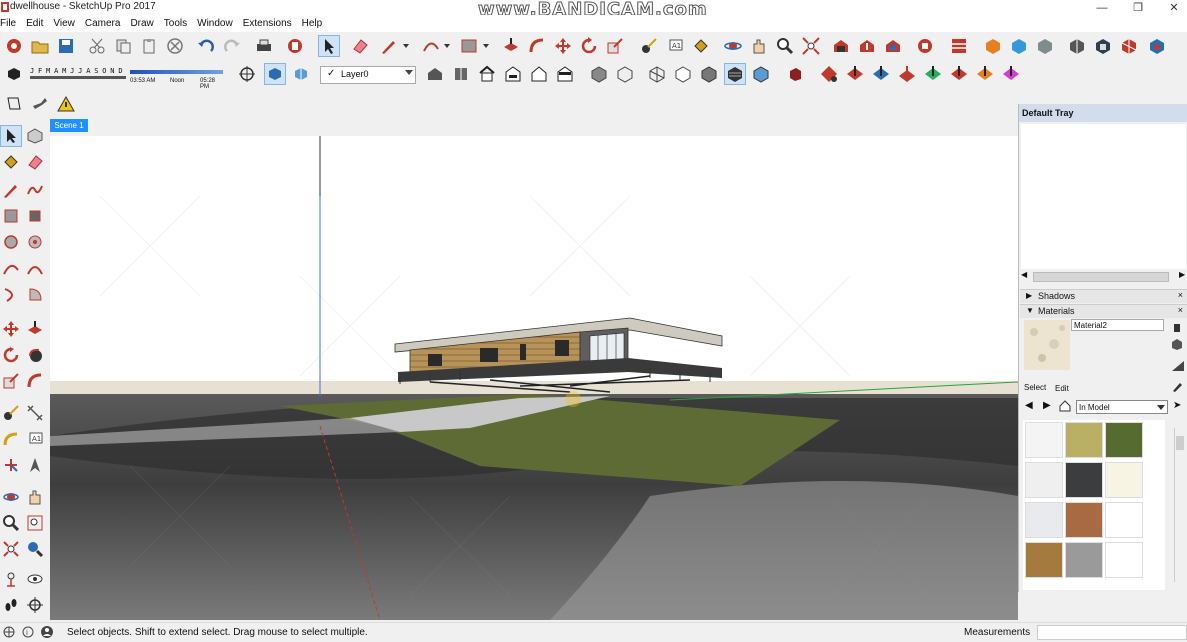 The image size is (1187, 642). What do you see at coordinates (35, 294) in the screenshot?
I see `left-pie-tool` at bounding box center [35, 294].